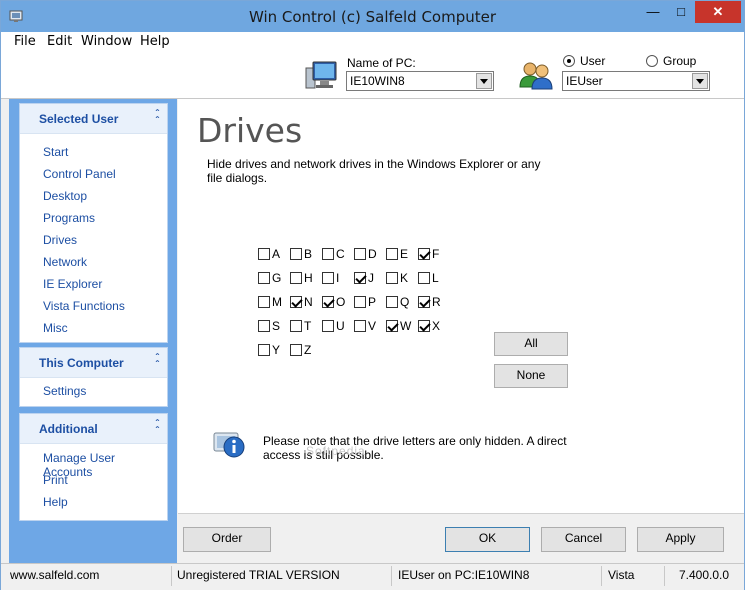  I want to click on sidebar-item-network: Network, so click(65, 262).